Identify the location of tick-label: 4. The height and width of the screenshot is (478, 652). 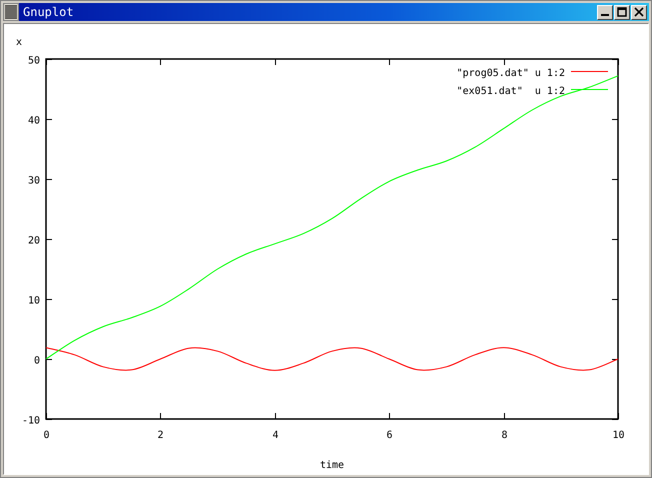
(275, 435).